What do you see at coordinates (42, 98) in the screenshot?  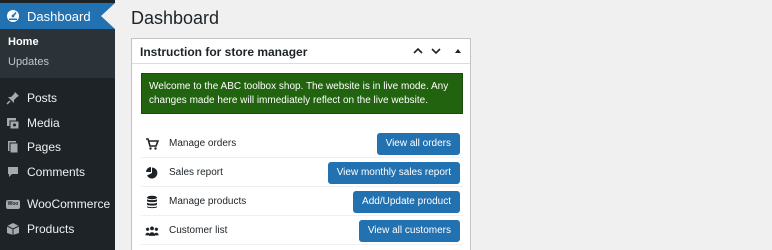 I see `sidebar-item-label: Posts` at bounding box center [42, 98].